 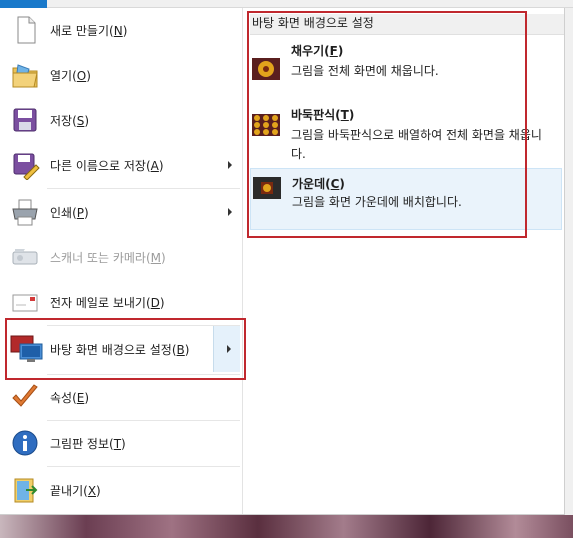 What do you see at coordinates (107, 302) in the screenshot?
I see `menu-item-label: 전자 메일로 보내기(D)` at bounding box center [107, 302].